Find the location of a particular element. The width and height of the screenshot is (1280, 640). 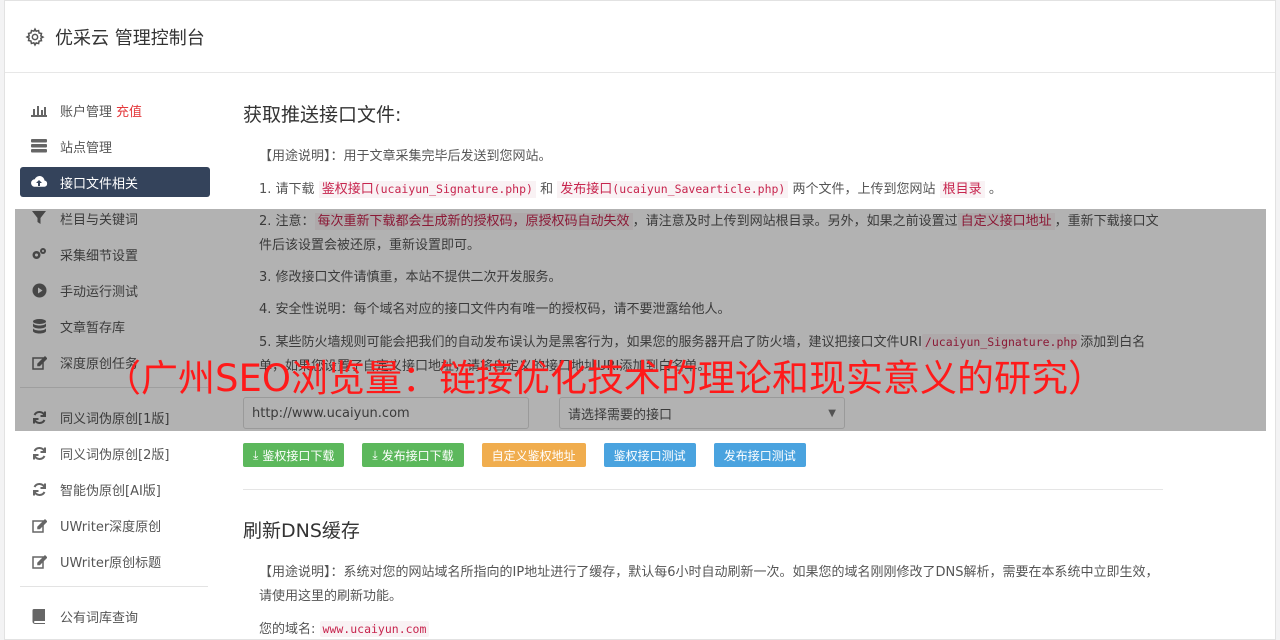

usage-text: ：用于文章采集完毕后发送到您网站。 is located at coordinates (441, 156).